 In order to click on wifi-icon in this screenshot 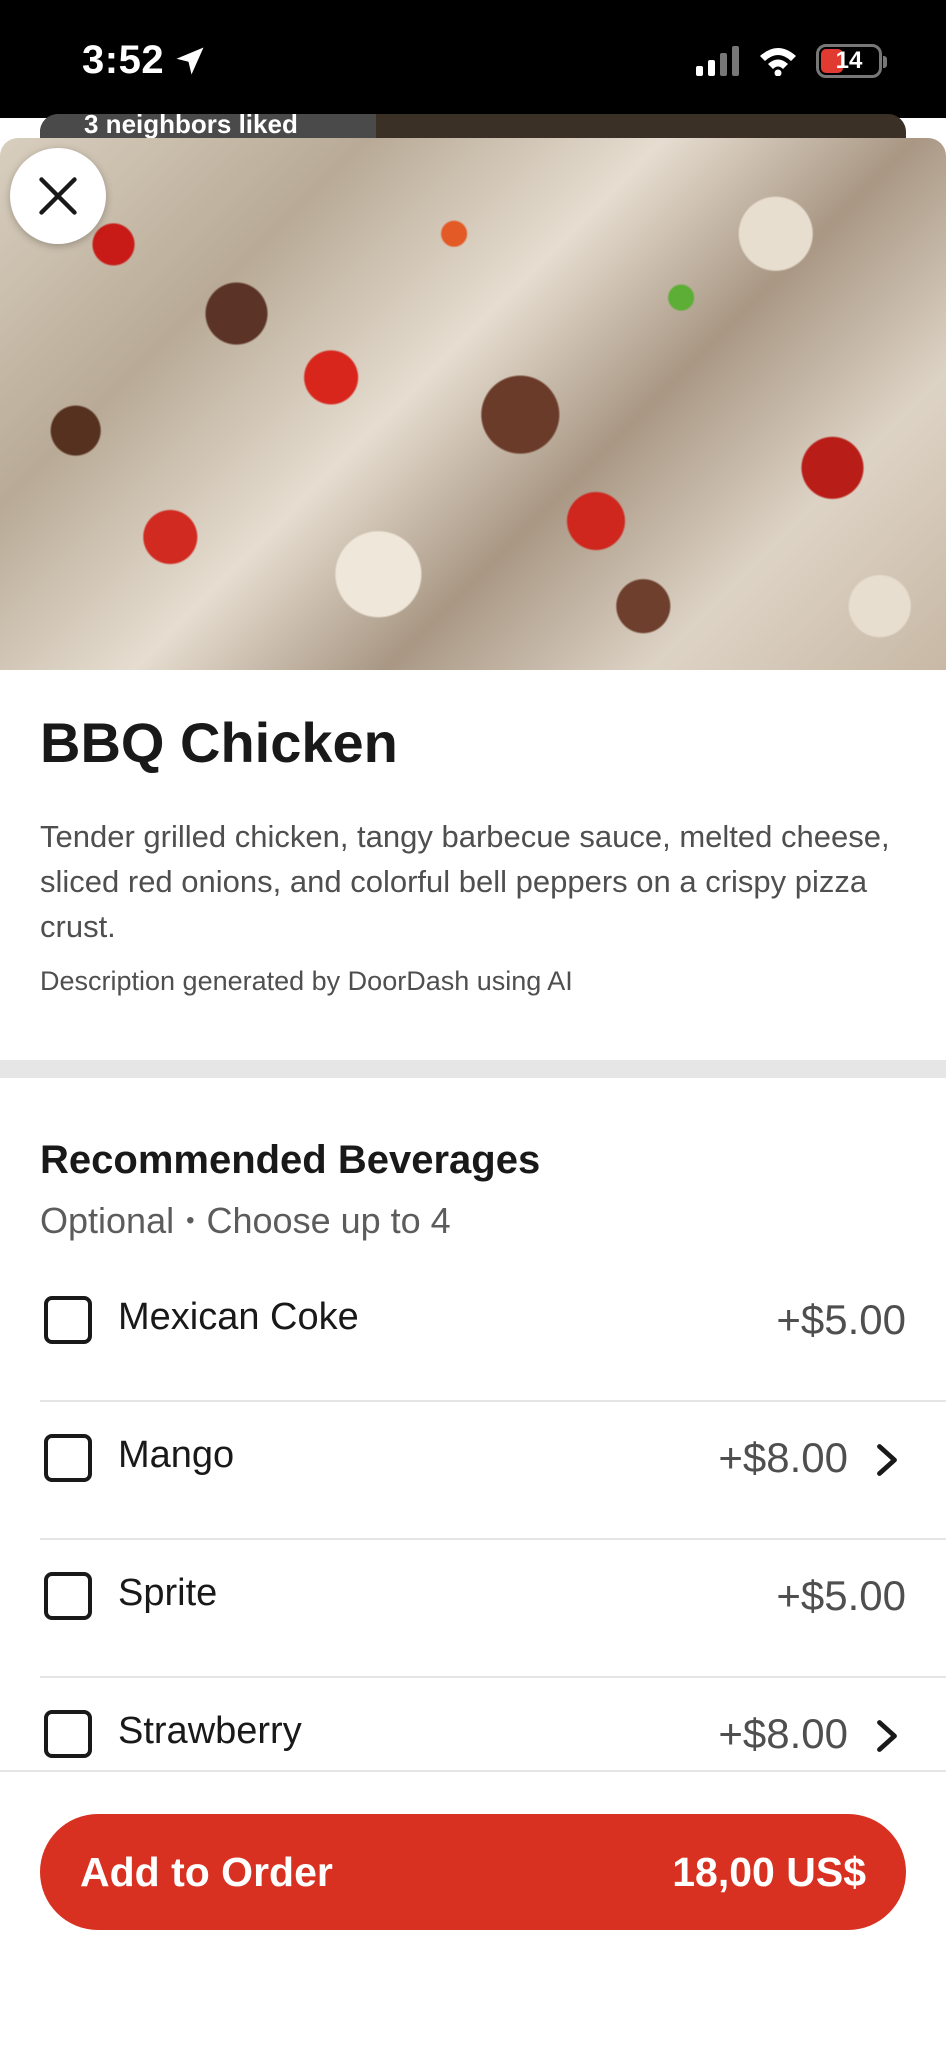, I will do `click(778, 62)`.